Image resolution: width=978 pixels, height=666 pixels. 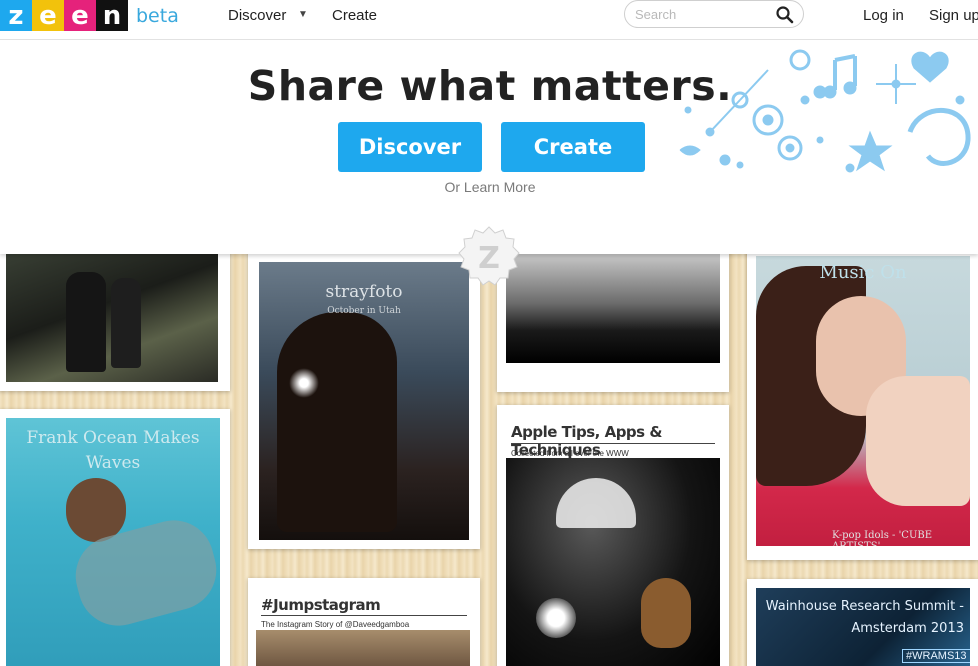 What do you see at coordinates (953, 15) in the screenshot?
I see `signup-link: Sign up` at bounding box center [953, 15].